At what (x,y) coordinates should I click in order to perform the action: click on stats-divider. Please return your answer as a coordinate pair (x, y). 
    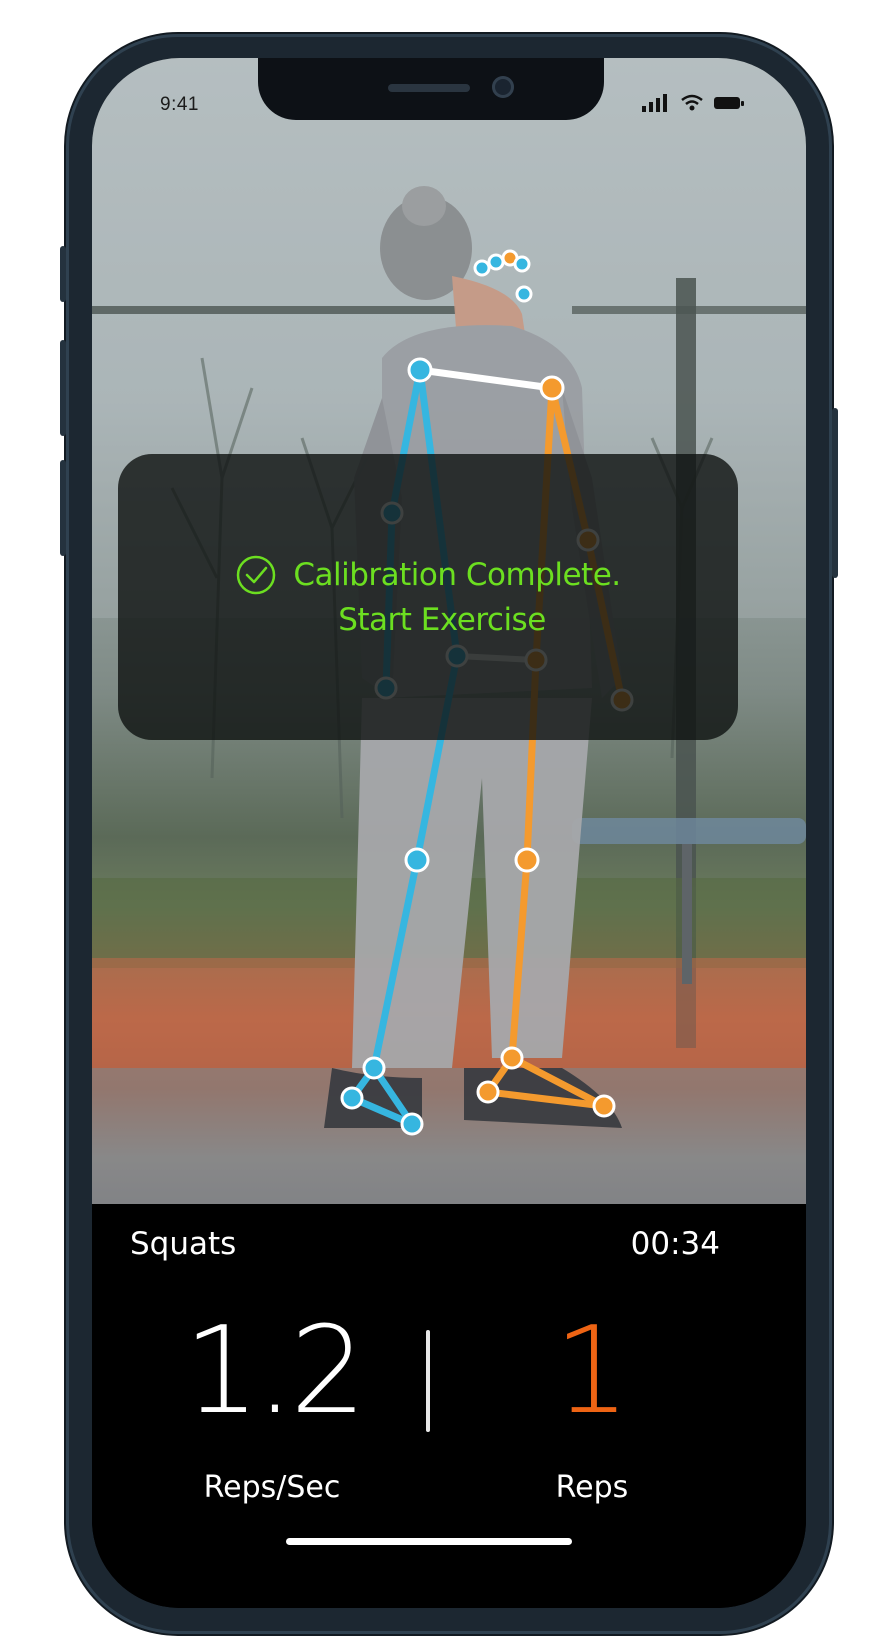
    Looking at the image, I should click on (428, 1381).